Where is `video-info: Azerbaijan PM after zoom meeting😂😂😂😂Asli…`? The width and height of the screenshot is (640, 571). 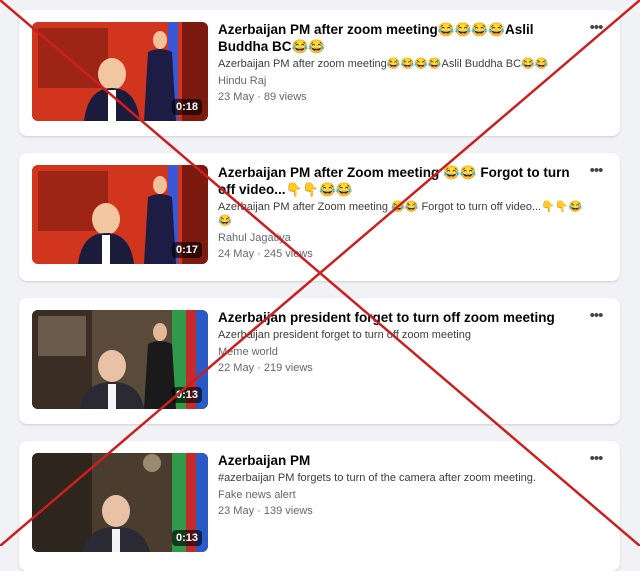 video-info: Azerbaijan PM after zoom meeting😂😂😂😂Asli… is located at coordinates (400, 62).